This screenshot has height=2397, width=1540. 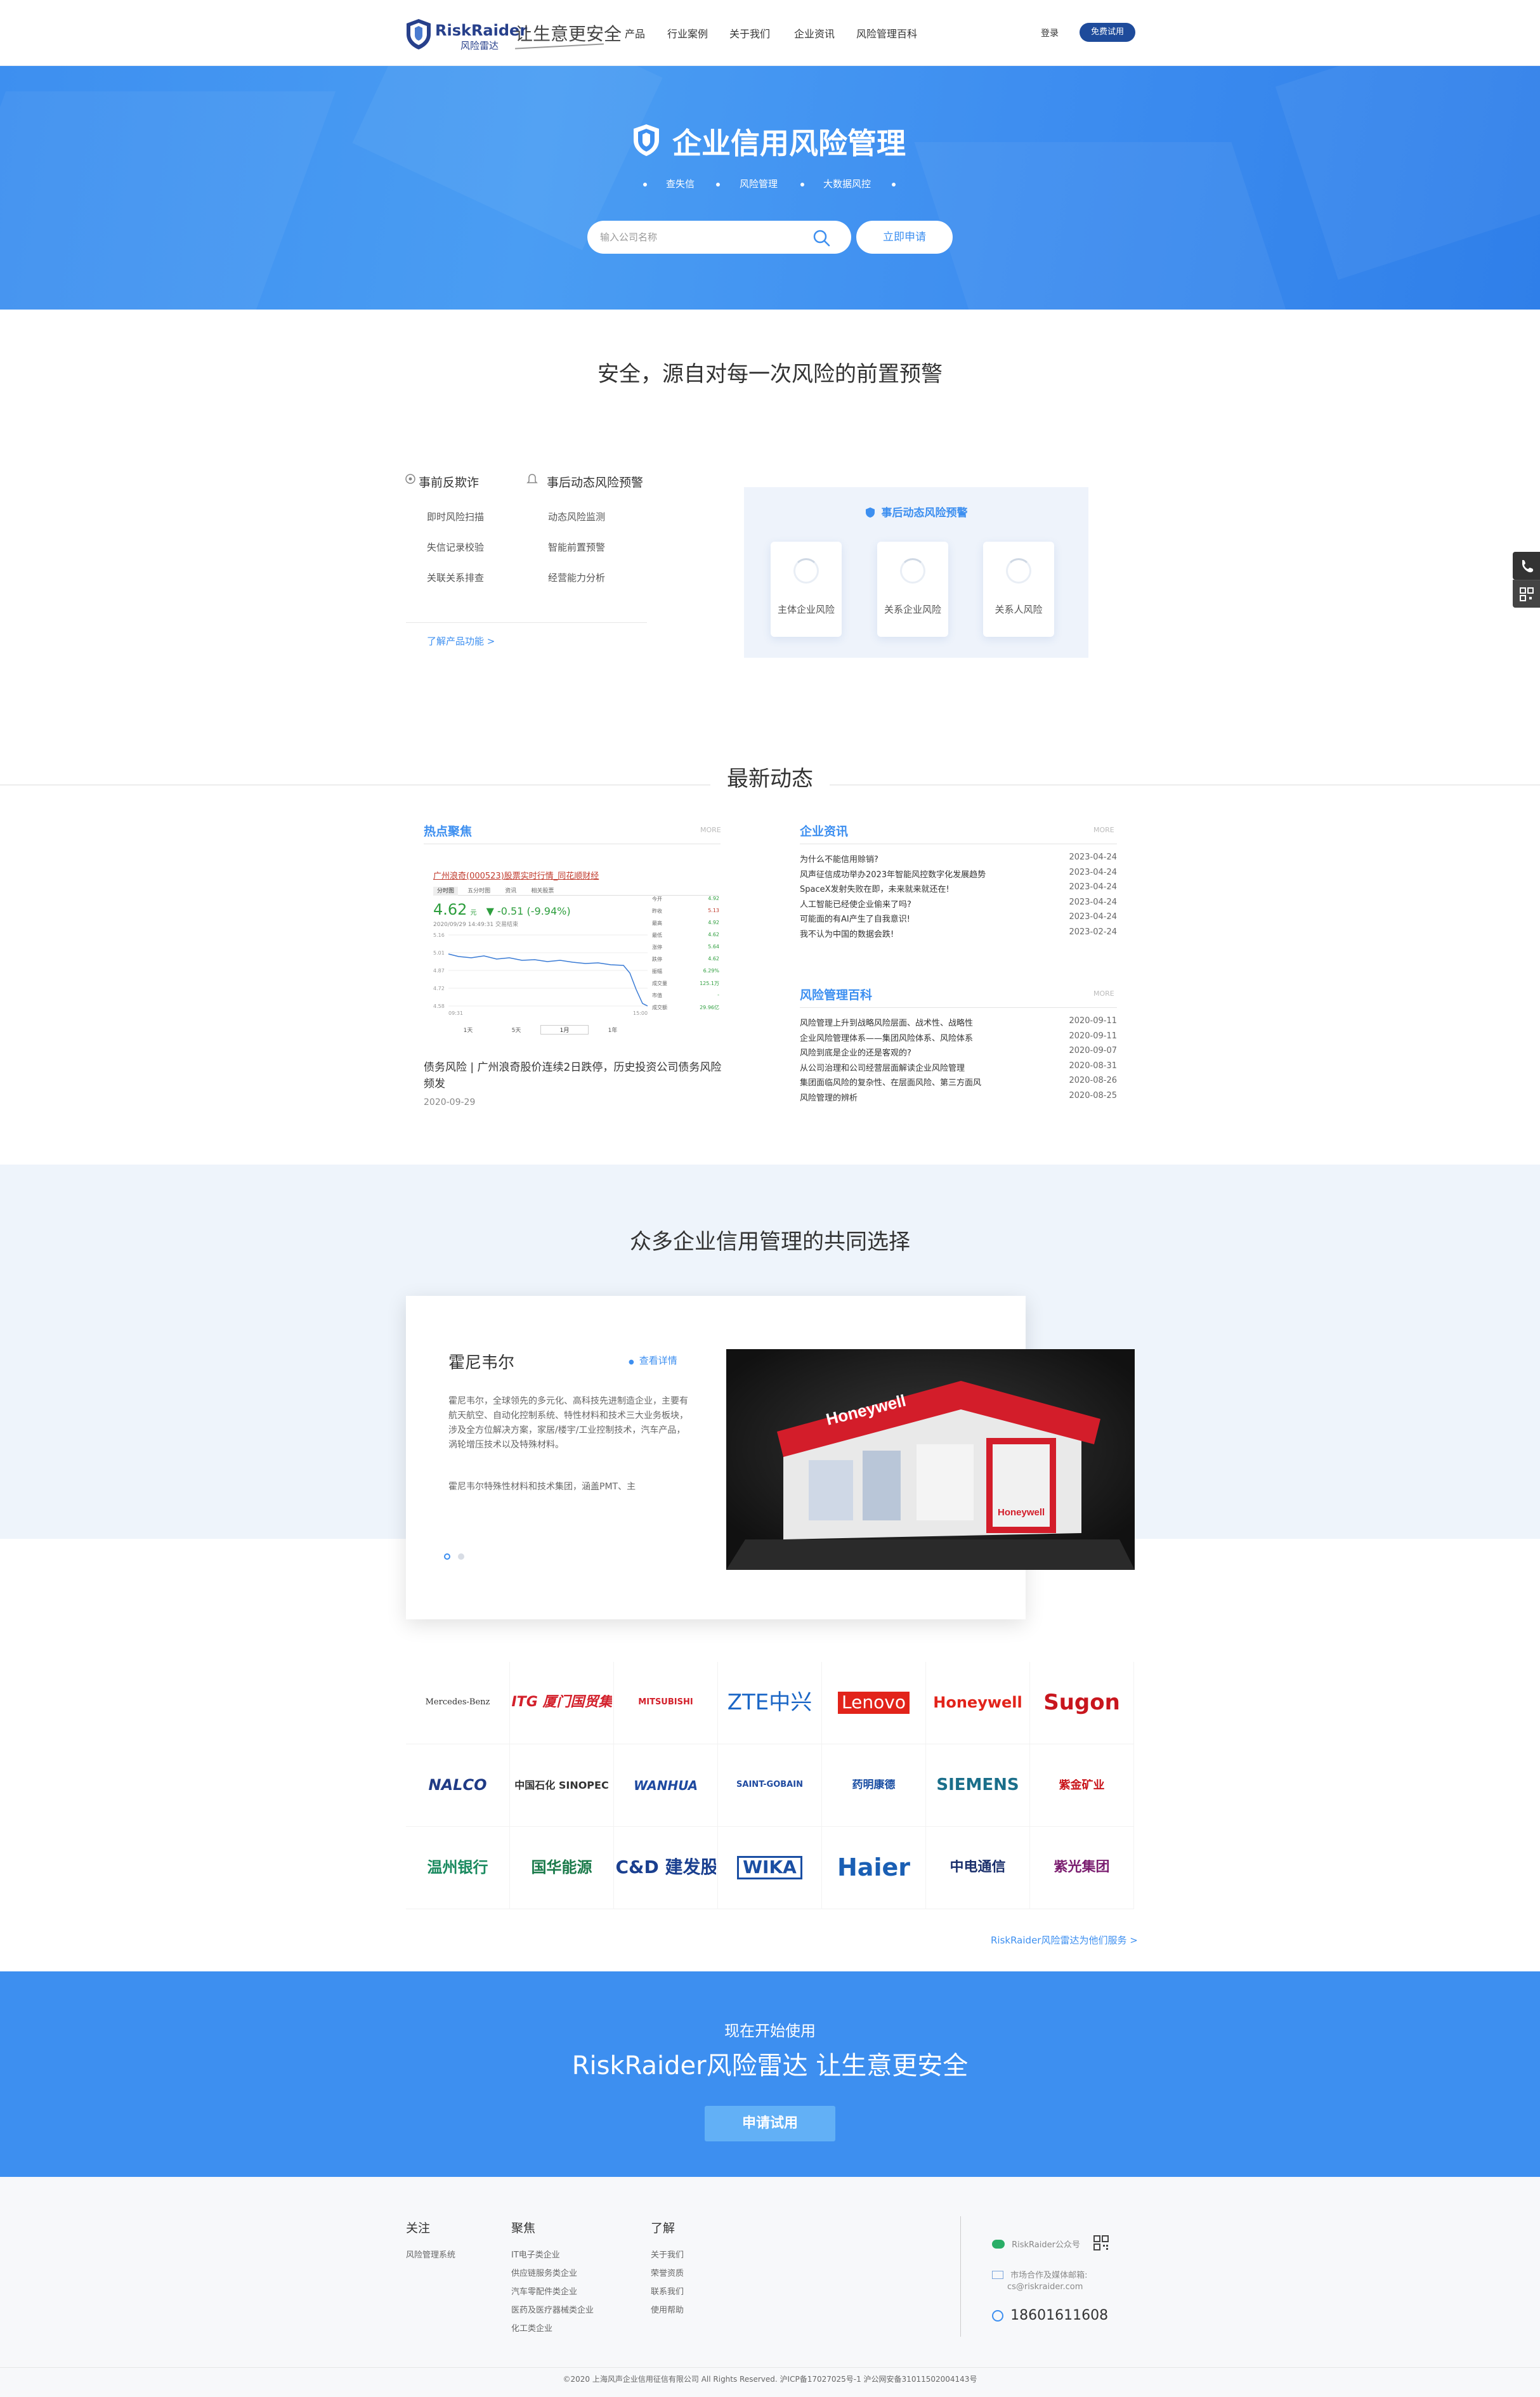 What do you see at coordinates (667, 2254) in the screenshot?
I see `footer-link: 关于我们` at bounding box center [667, 2254].